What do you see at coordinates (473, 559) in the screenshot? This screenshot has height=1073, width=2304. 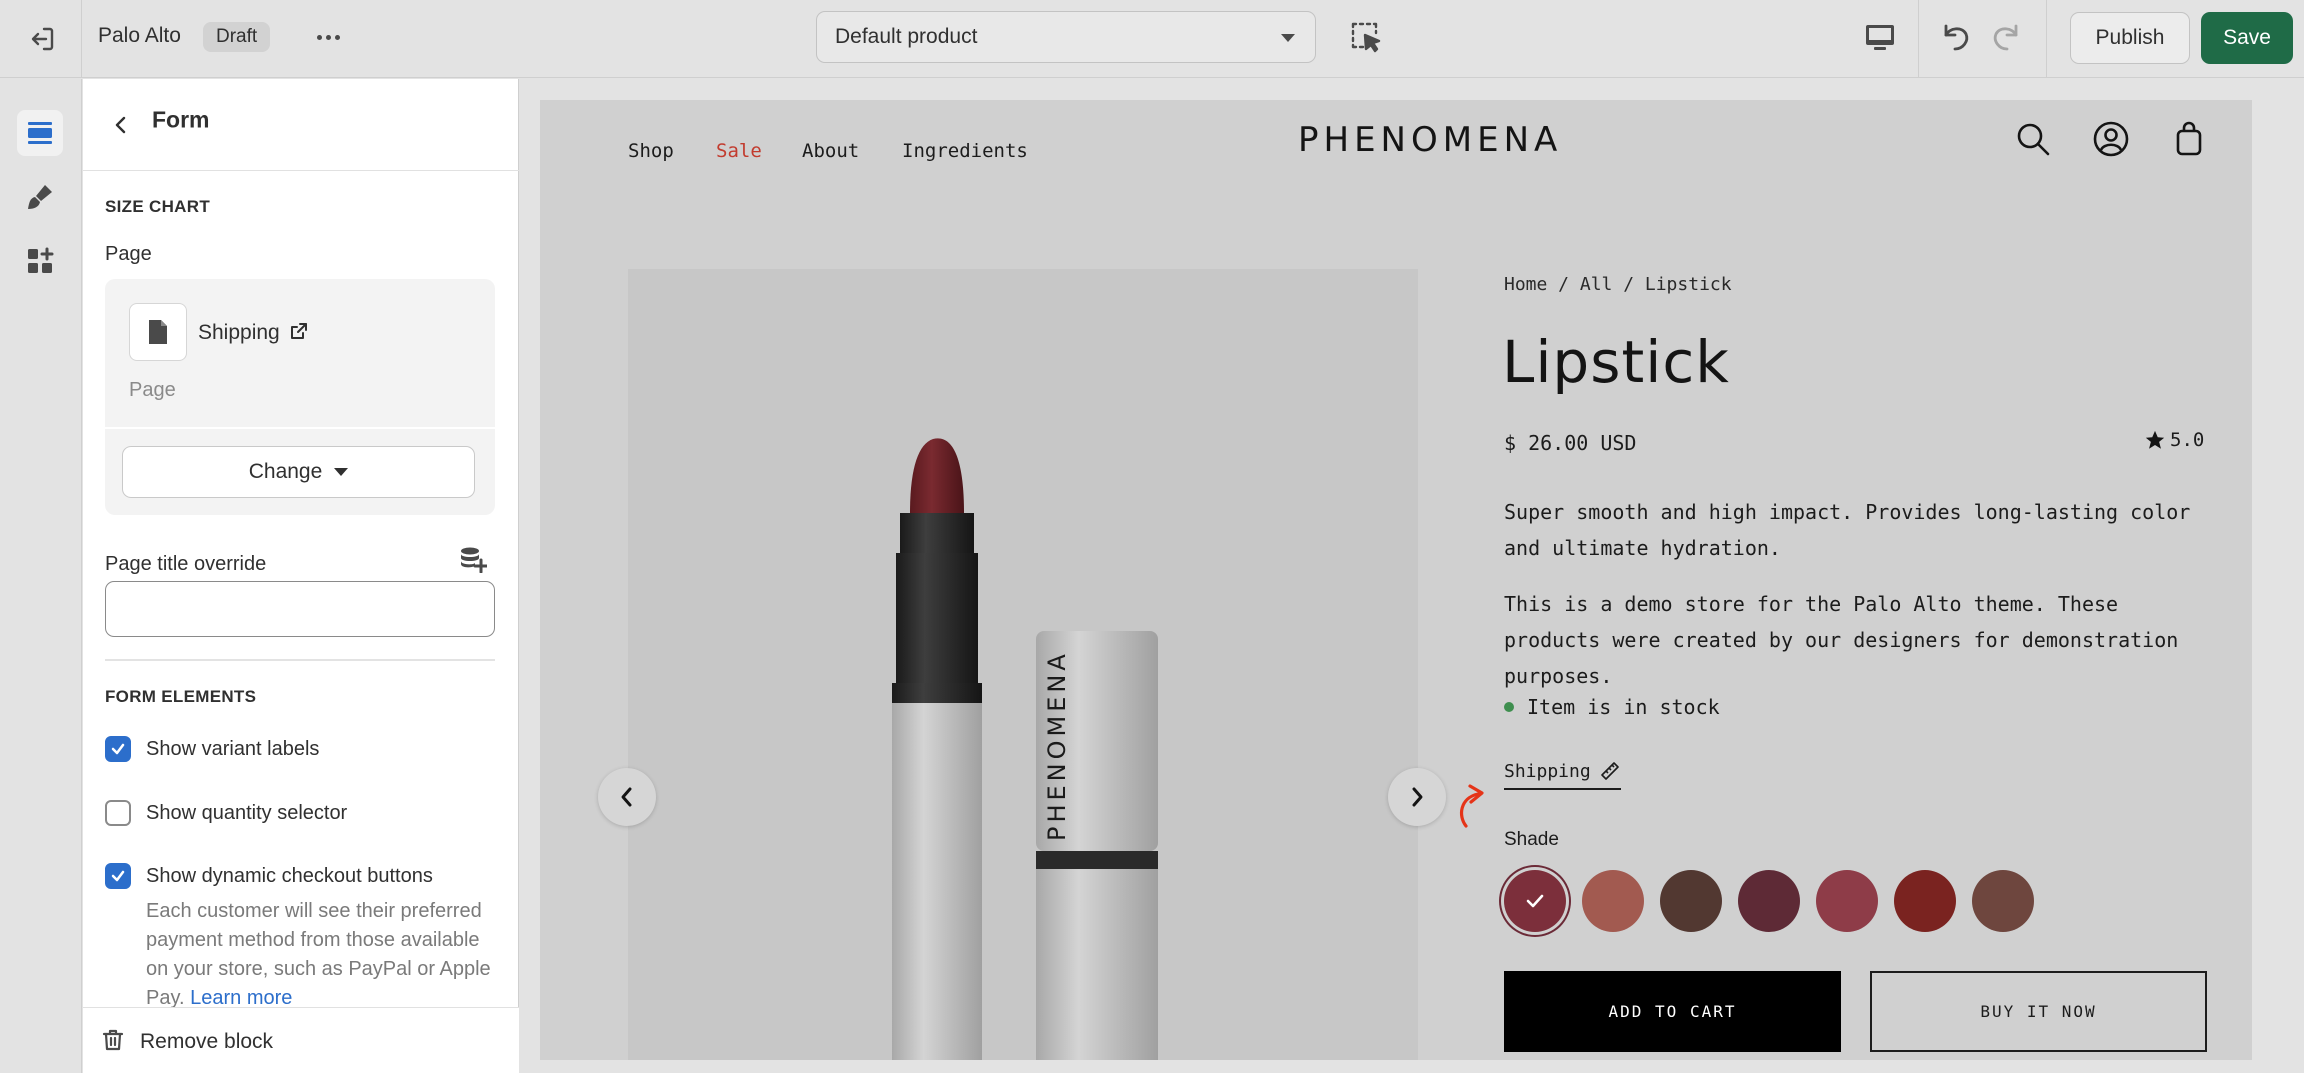 I see `dynamic-source-icon` at bounding box center [473, 559].